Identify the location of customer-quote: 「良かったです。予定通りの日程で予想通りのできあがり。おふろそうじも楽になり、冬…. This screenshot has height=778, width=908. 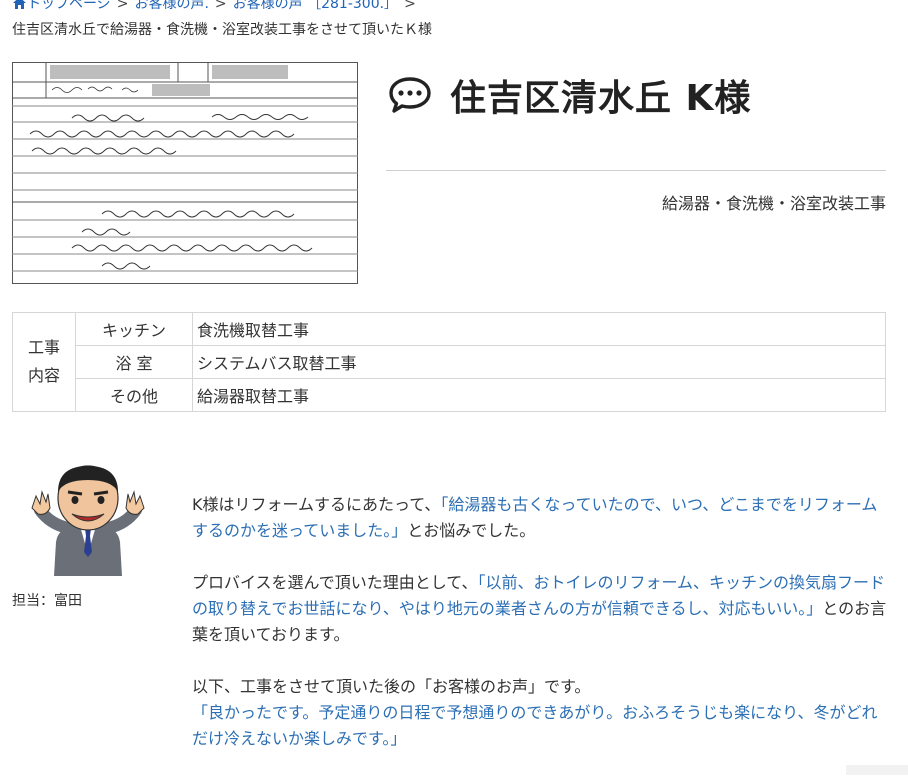
(535, 725).